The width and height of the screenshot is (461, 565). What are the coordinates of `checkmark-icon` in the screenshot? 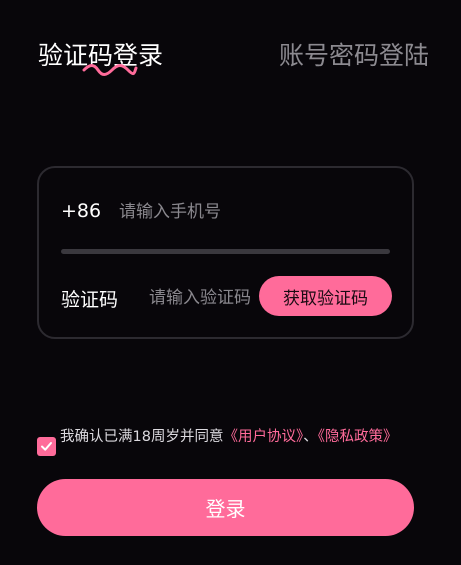 It's located at (46, 446).